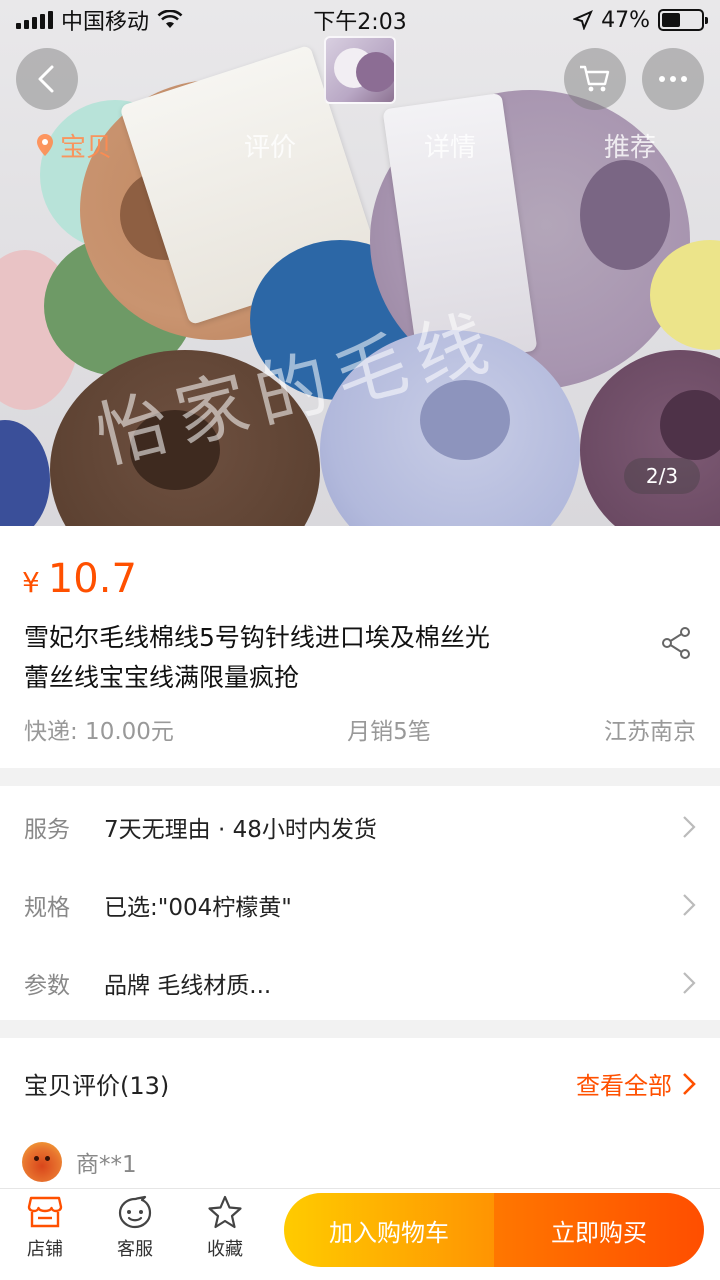 The height and width of the screenshot is (1280, 720). Describe the element at coordinates (135, 1249) in the screenshot. I see `customer-service-label: 客服` at that location.